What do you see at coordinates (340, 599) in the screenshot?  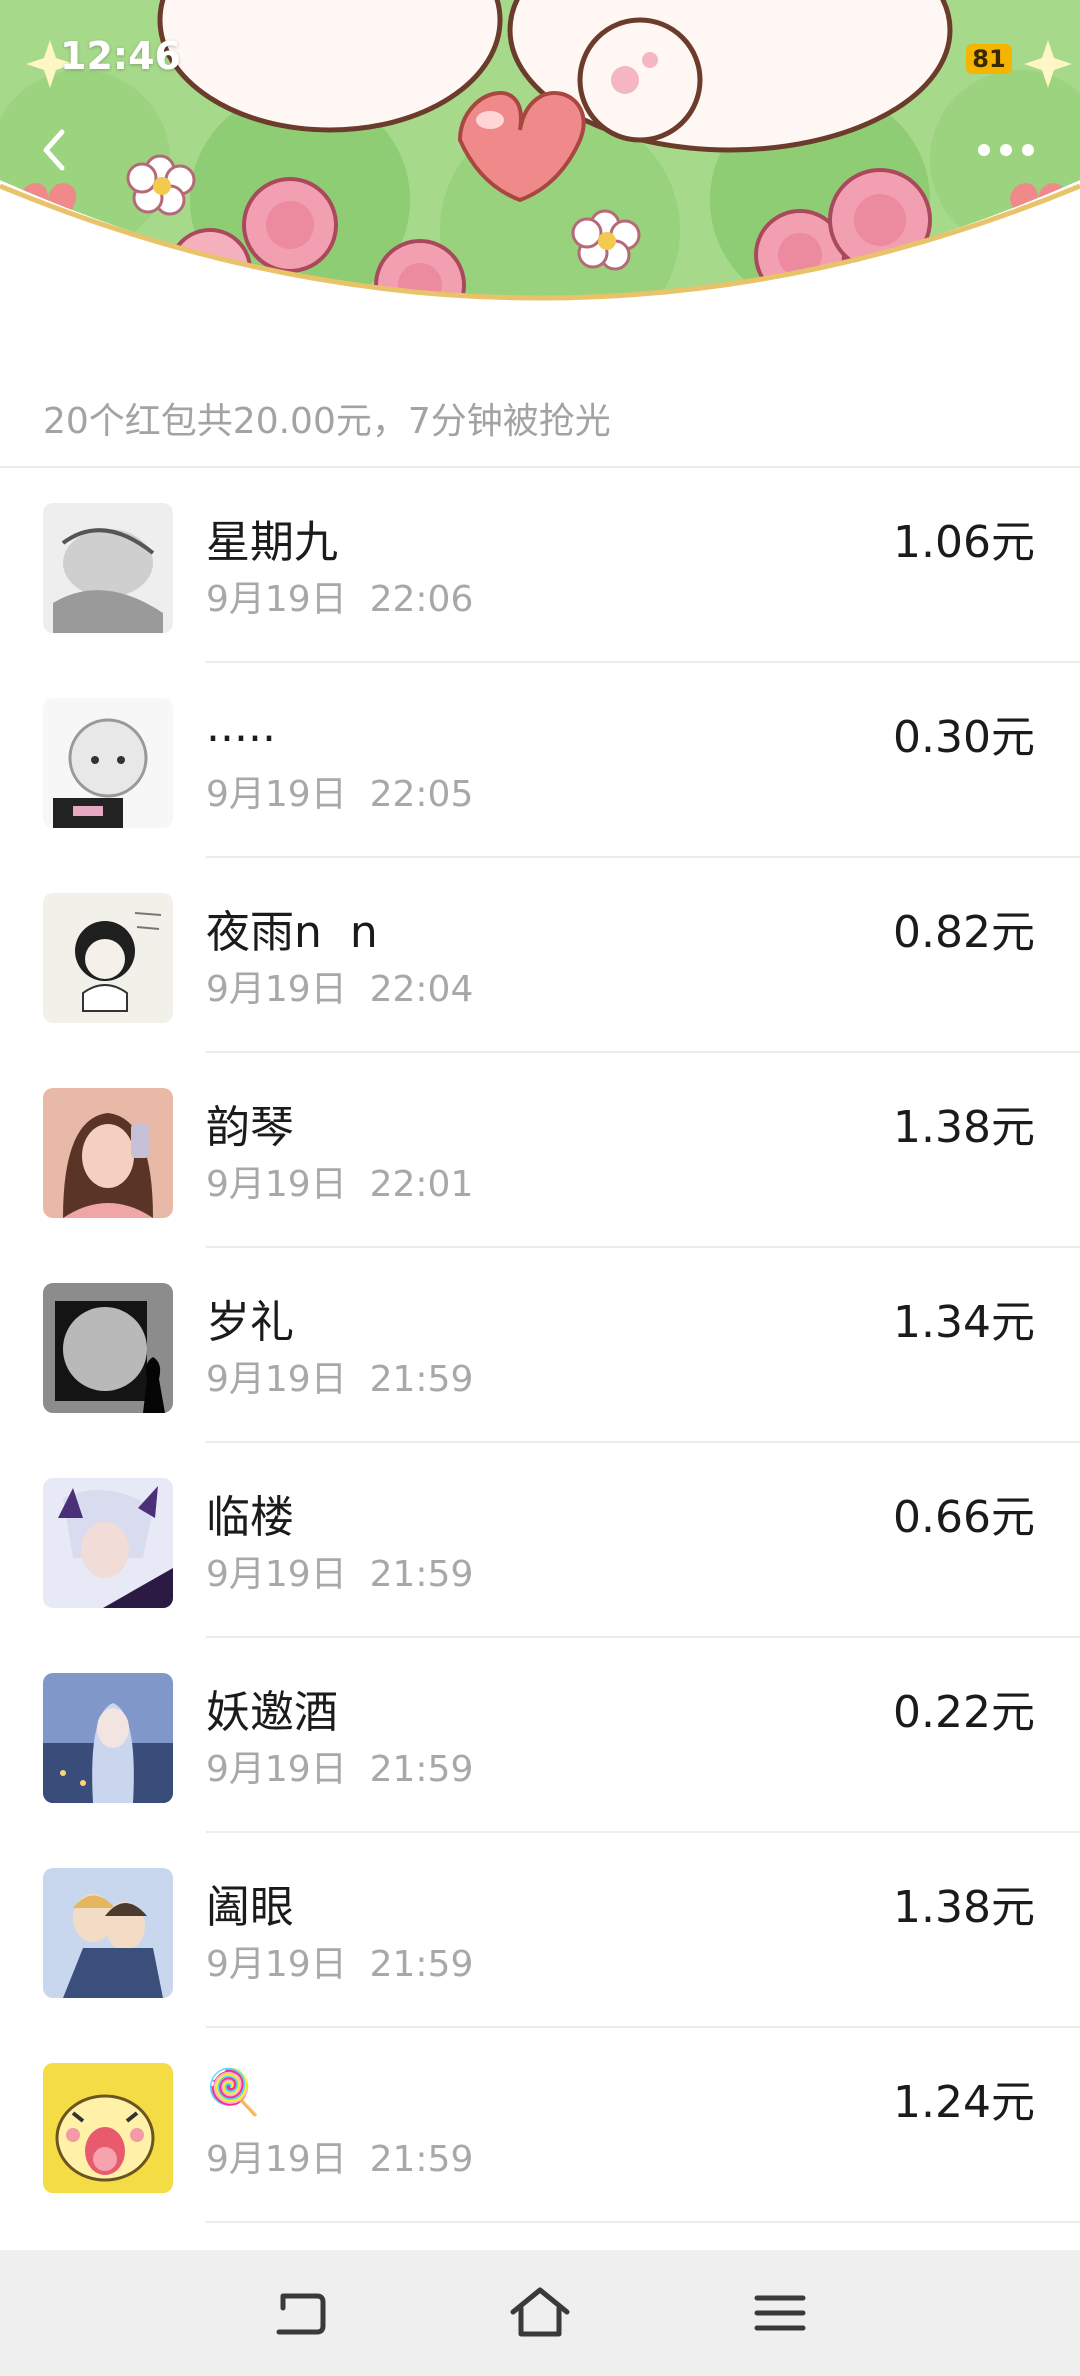 I see `claim-time: 9月19日 22:06` at bounding box center [340, 599].